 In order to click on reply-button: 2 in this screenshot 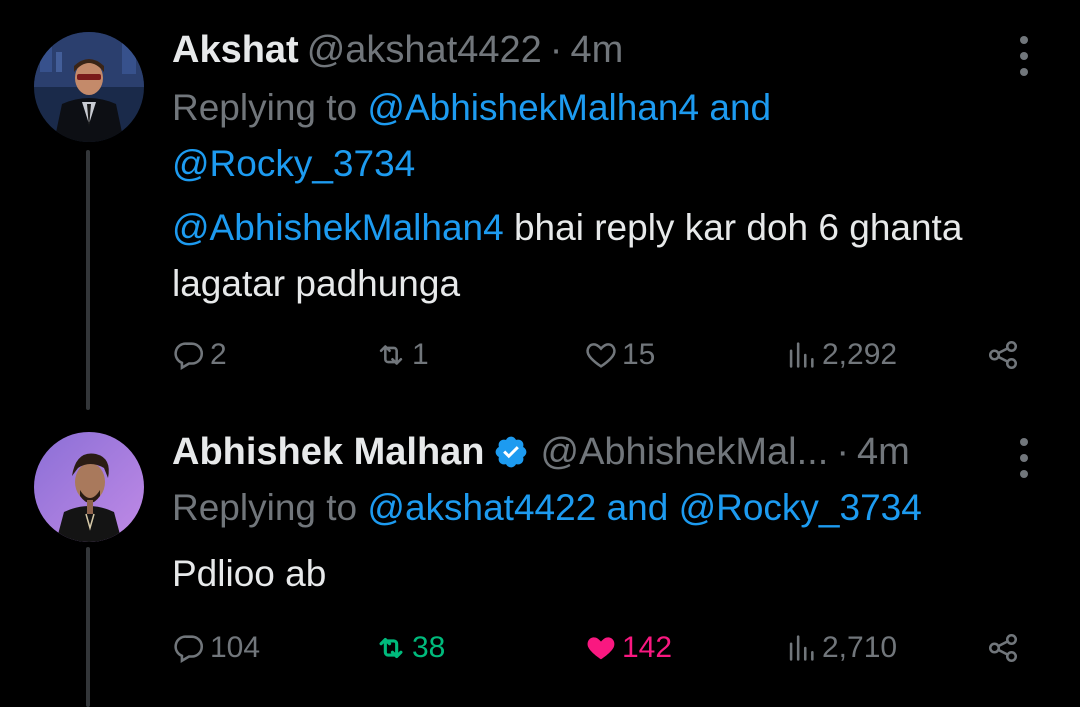, I will do `click(199, 355)`.